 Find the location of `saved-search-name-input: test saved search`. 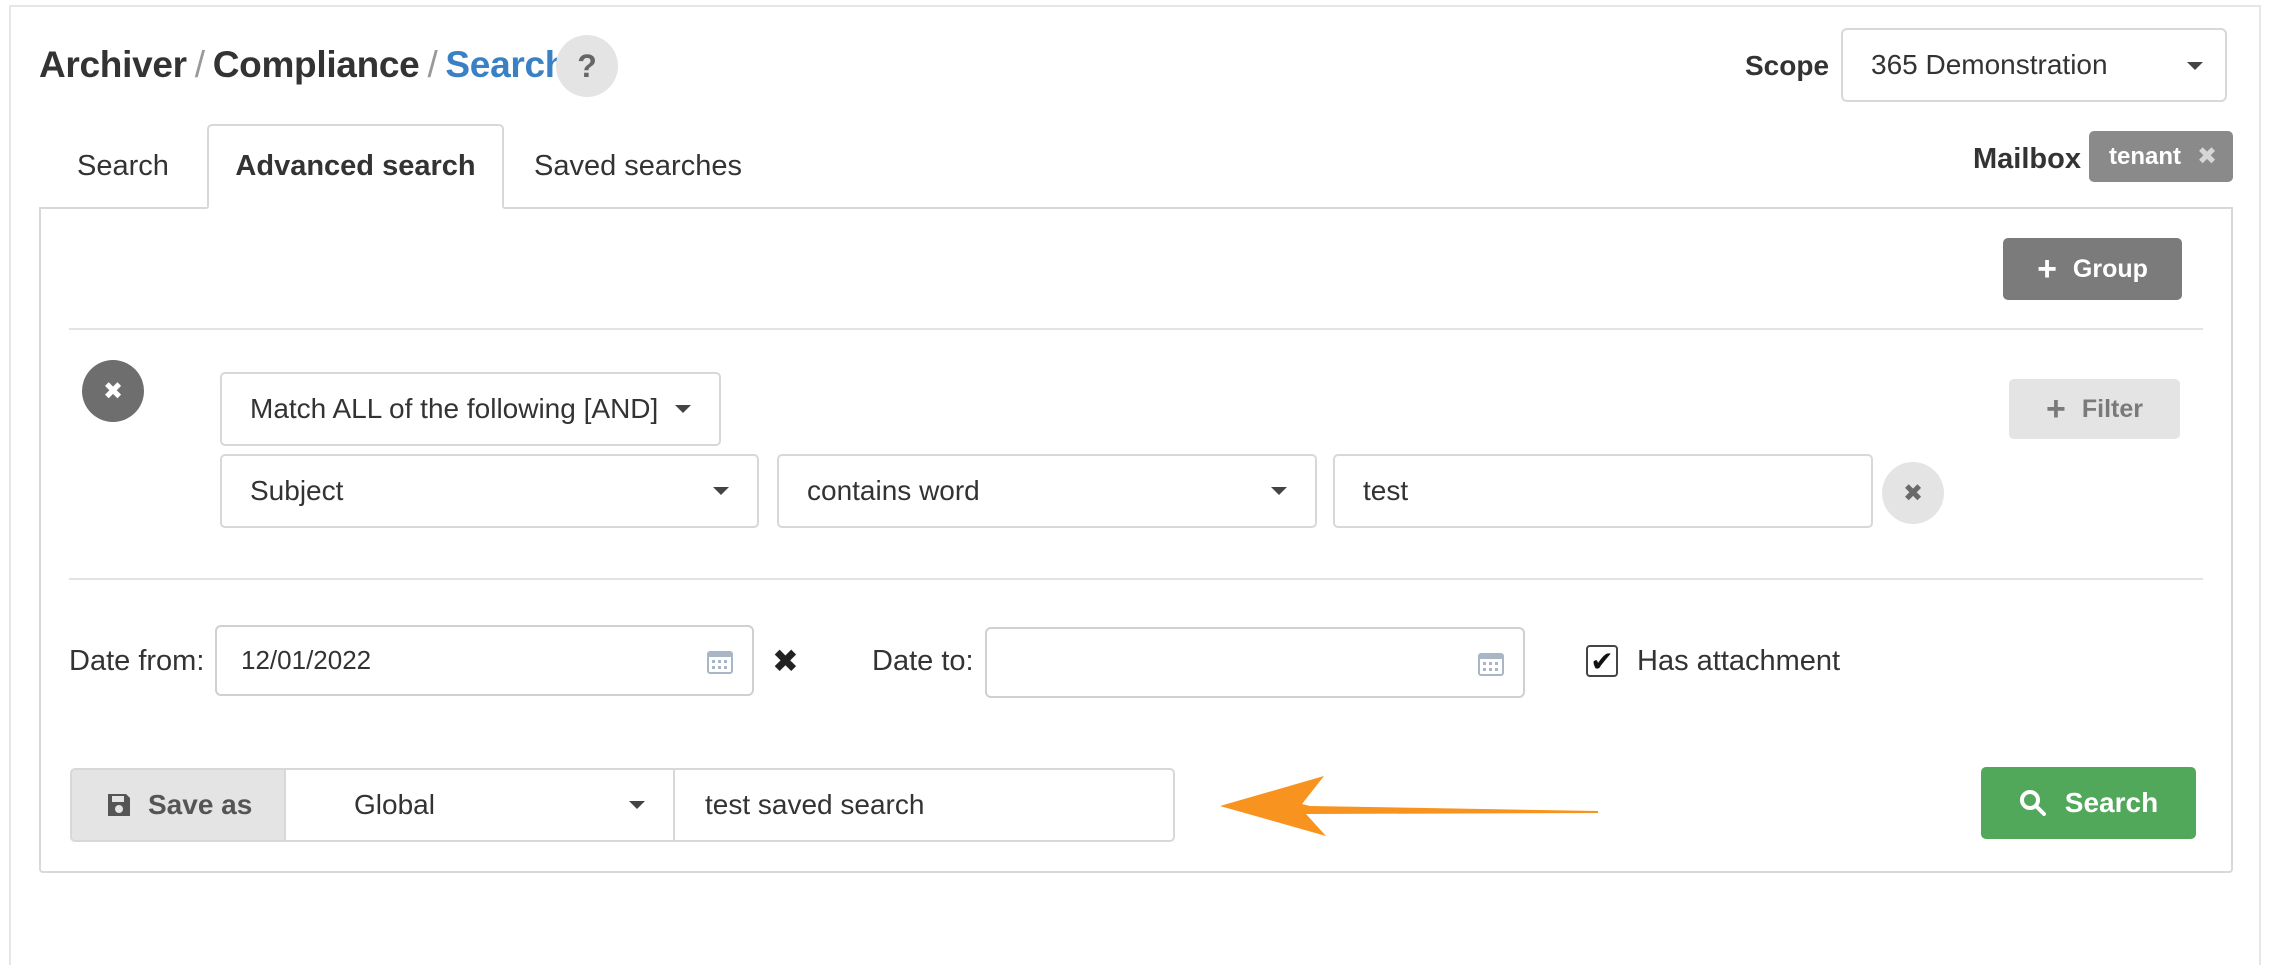

saved-search-name-input: test saved search is located at coordinates (924, 805).